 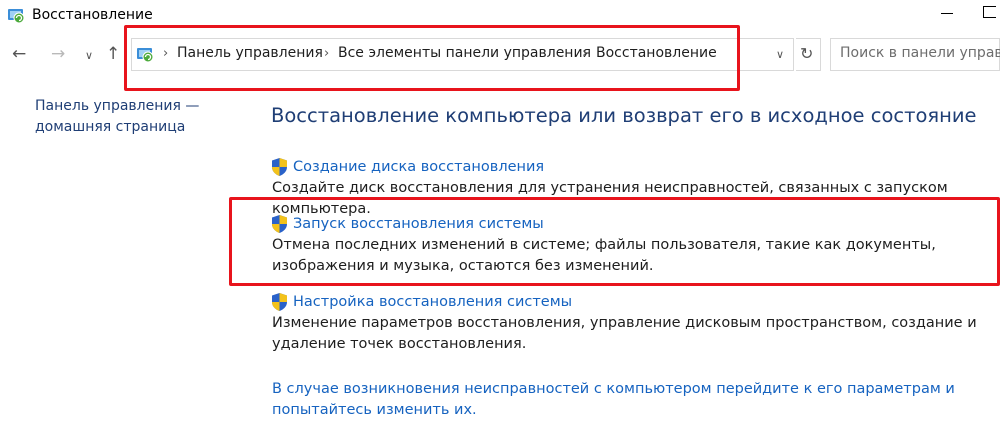 What do you see at coordinates (92, 15) in the screenshot?
I see `window-title: Восстановление` at bounding box center [92, 15].